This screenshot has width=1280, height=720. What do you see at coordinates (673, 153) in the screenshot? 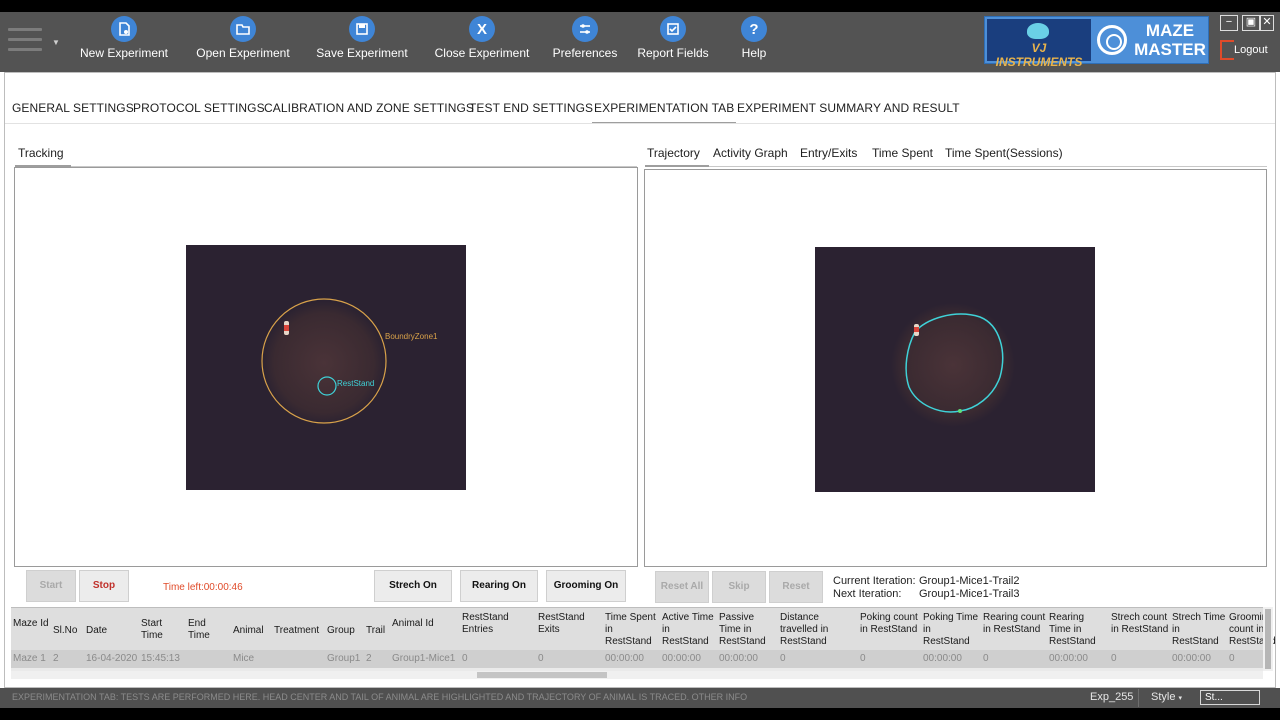
I see `tab-trajectory: Trajectory` at bounding box center [673, 153].